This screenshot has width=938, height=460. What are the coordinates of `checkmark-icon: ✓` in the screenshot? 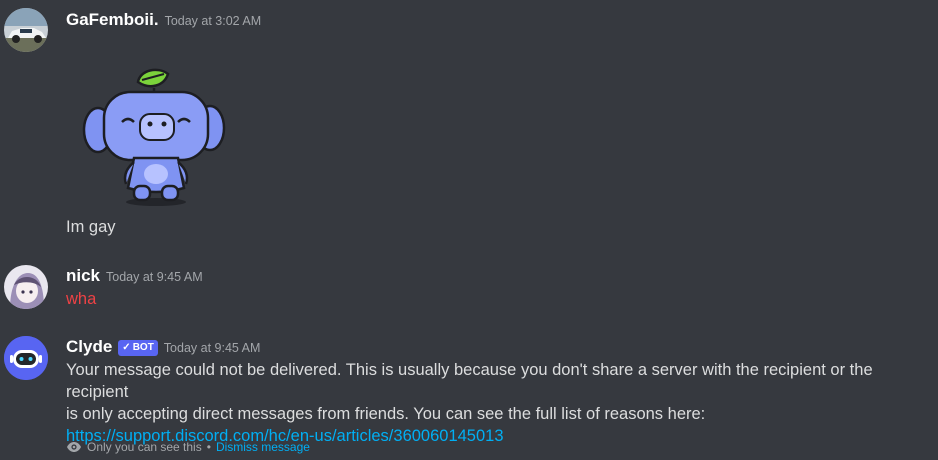 It's located at (126, 347).